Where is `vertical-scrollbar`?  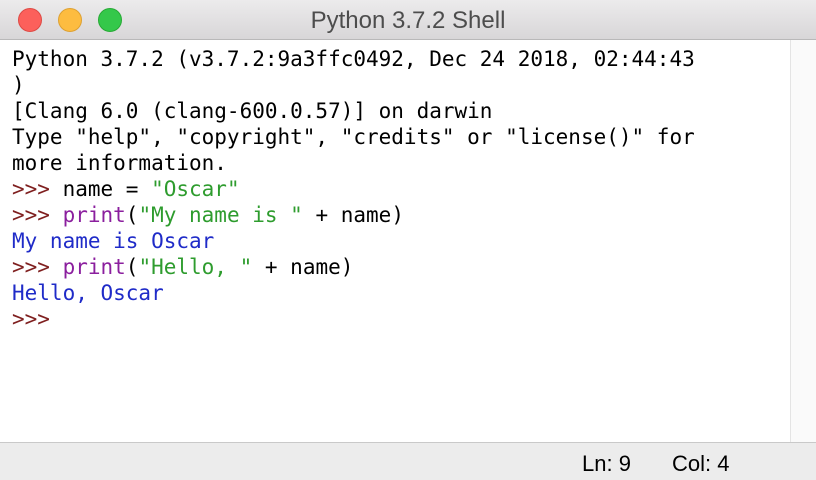 vertical-scrollbar is located at coordinates (803, 241).